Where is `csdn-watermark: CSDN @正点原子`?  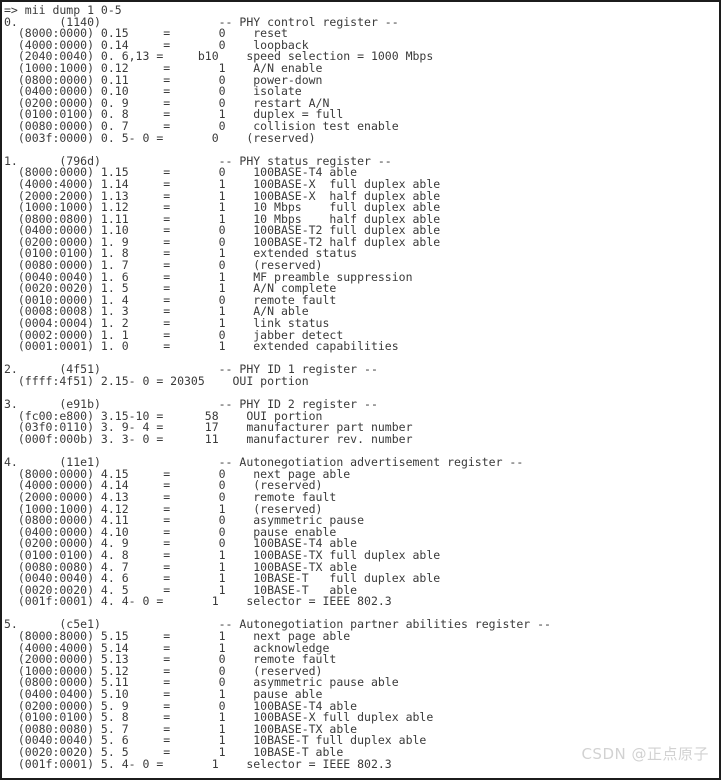
csdn-watermark: CSDN @正点原子 is located at coordinates (645, 754).